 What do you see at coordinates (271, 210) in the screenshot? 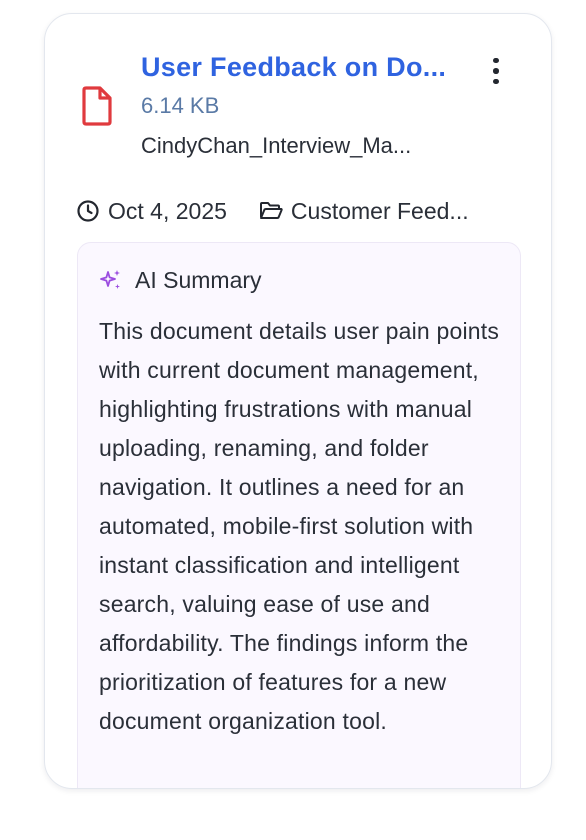
I see `folder-open-icon` at bounding box center [271, 210].